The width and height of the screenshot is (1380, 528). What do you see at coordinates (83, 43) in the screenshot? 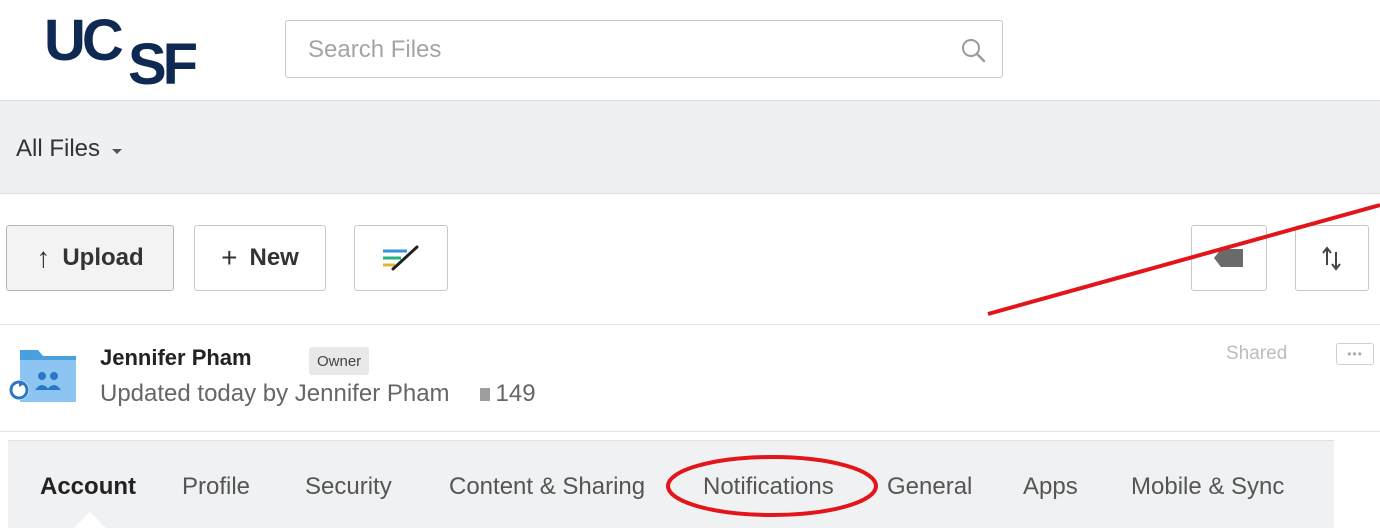
I see `svg-text: UC` at bounding box center [83, 43].